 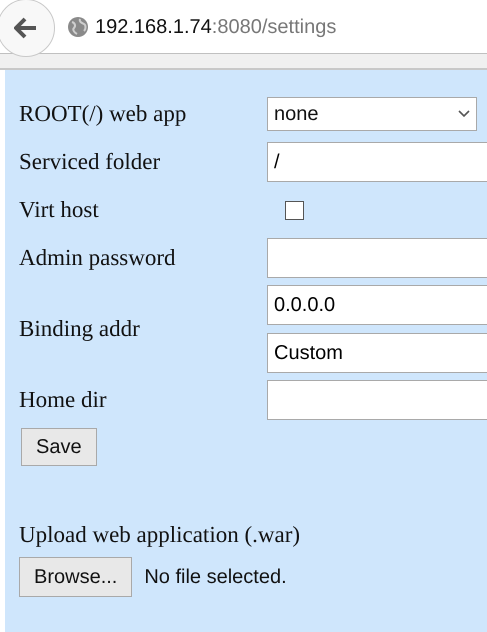 What do you see at coordinates (377, 353) in the screenshot?
I see `text-field: Custom` at bounding box center [377, 353].